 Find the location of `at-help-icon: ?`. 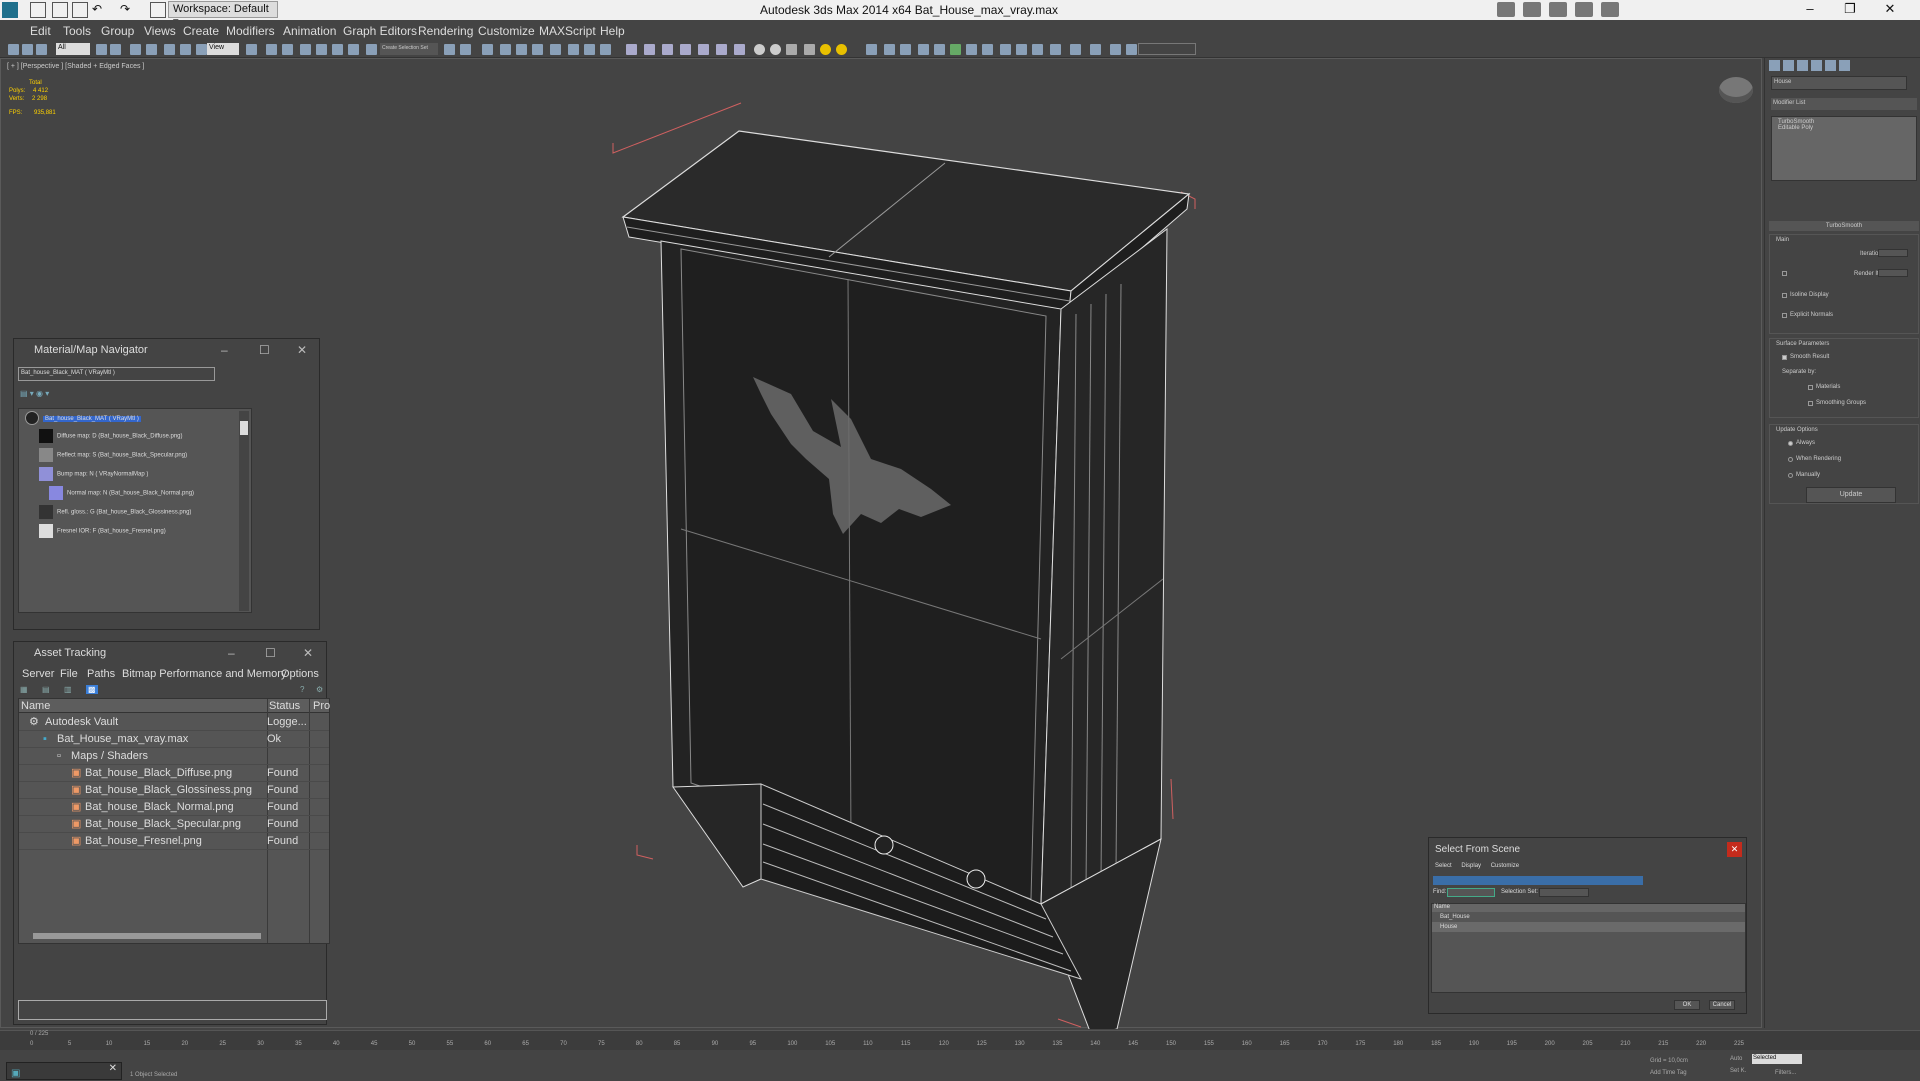

at-help-icon: ? is located at coordinates (302, 689).